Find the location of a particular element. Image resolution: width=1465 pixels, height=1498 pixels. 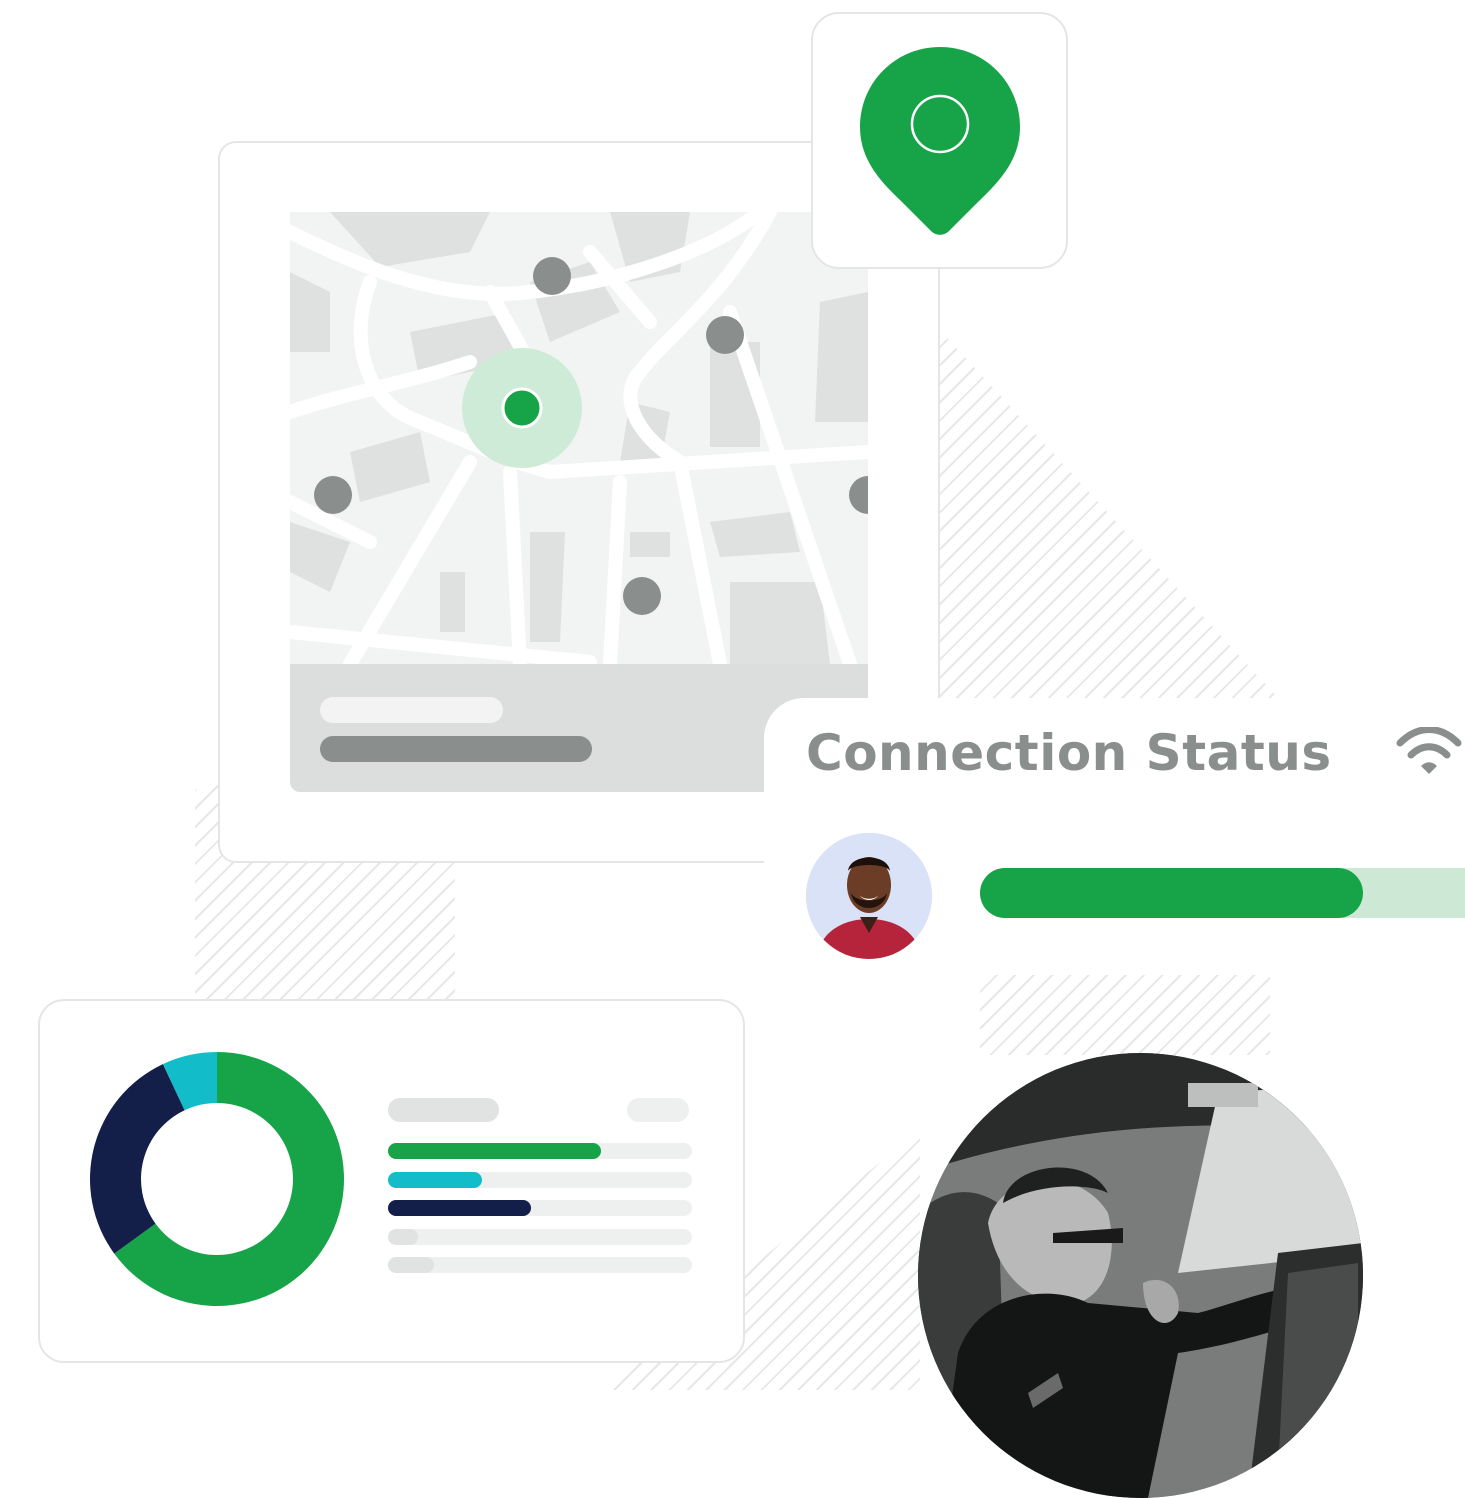

location-pin-icon is located at coordinates (940, 141).